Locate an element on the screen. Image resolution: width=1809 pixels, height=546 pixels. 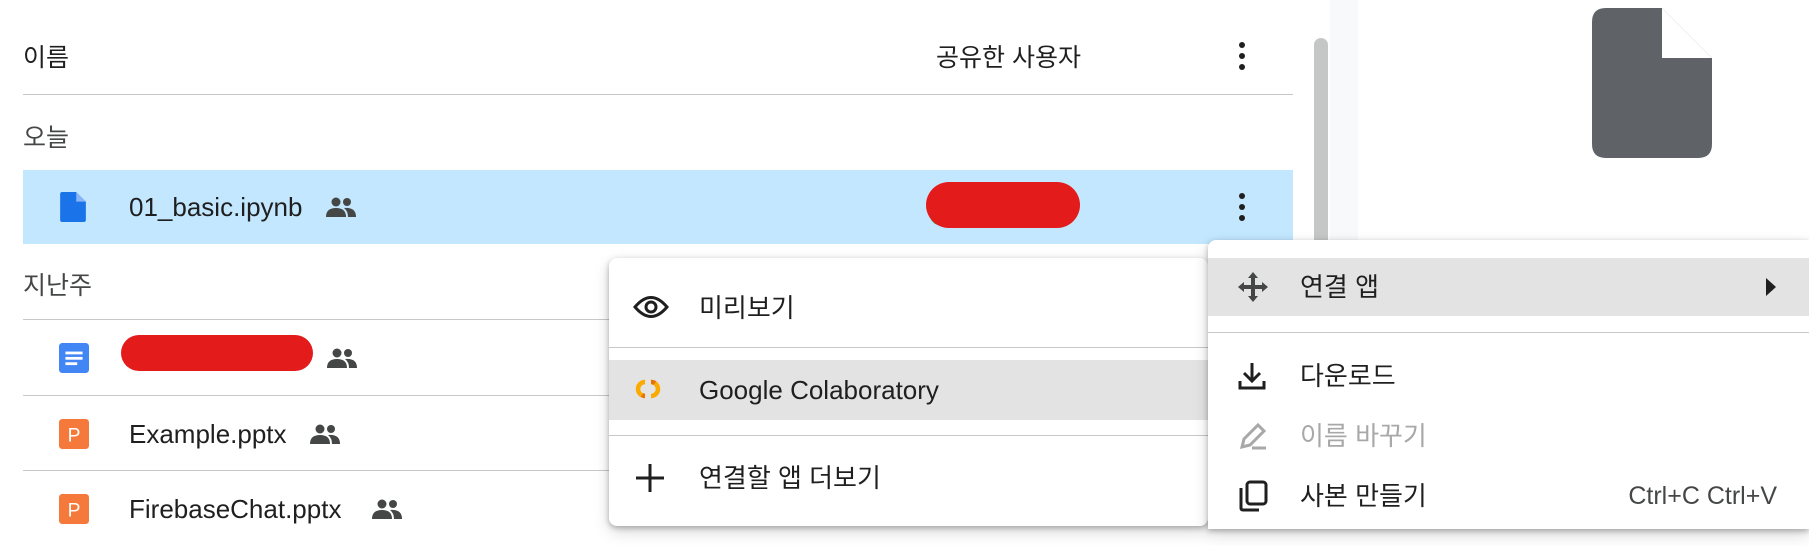
section-last-week: 지난주 is located at coordinates (58, 286).